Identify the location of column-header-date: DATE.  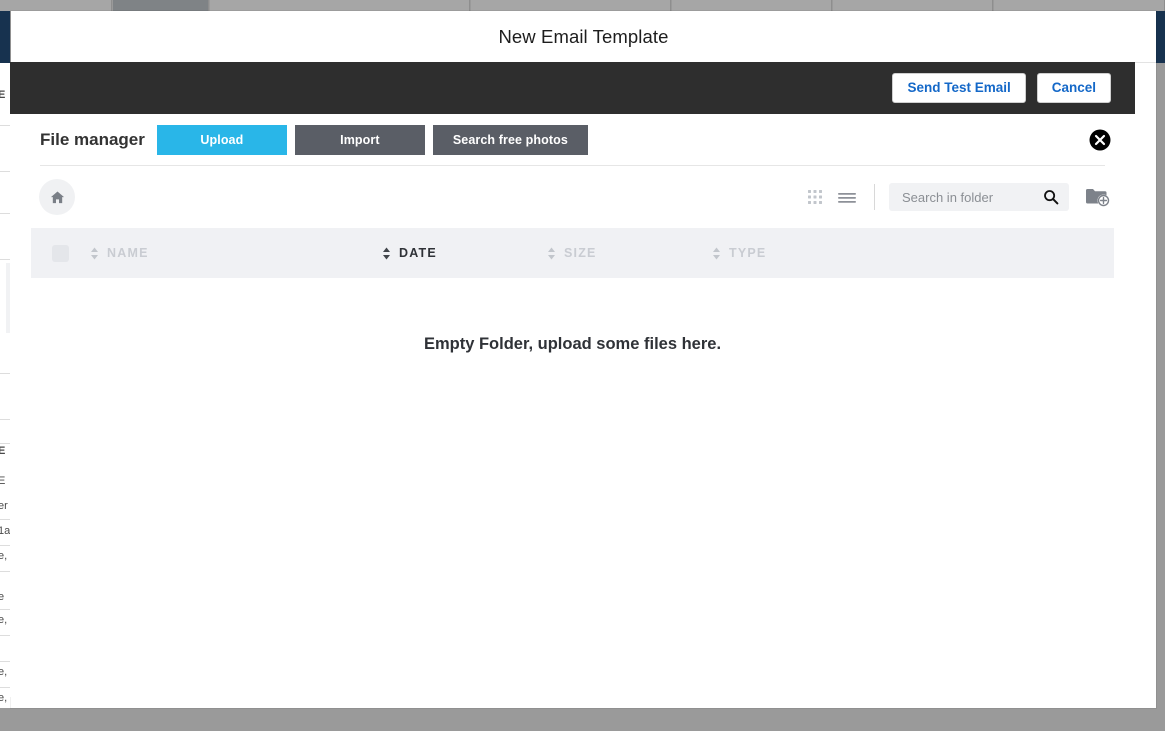
(464, 253).